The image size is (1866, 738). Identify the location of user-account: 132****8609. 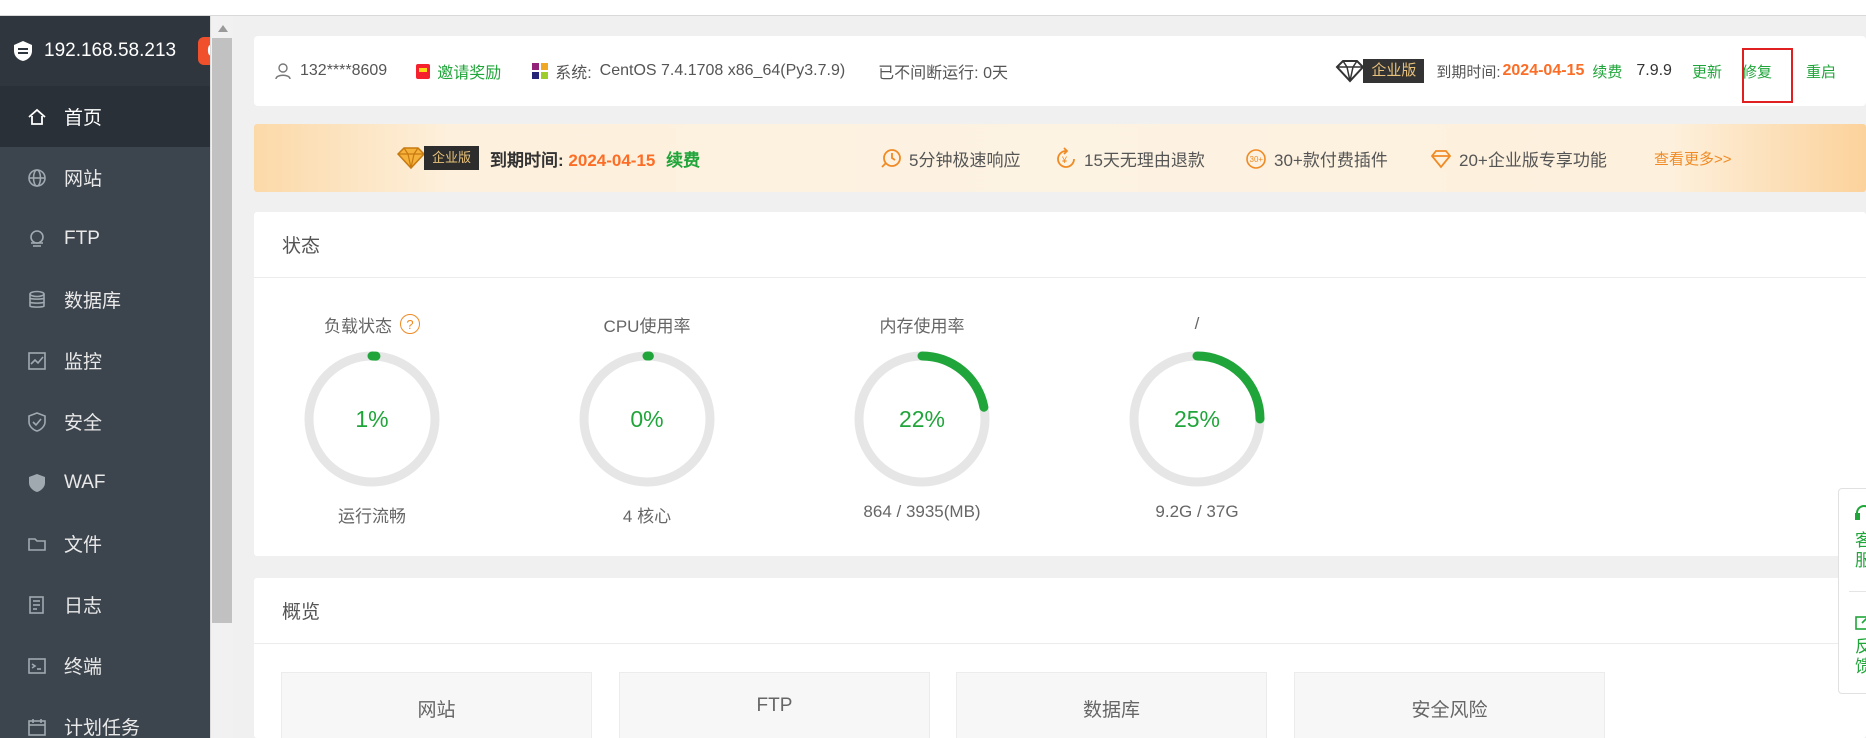
(330, 71).